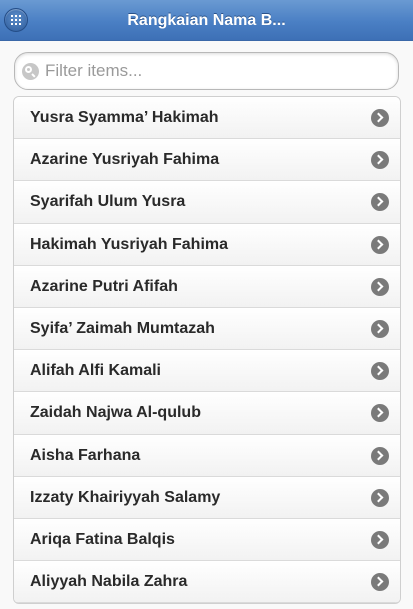 This screenshot has height=609, width=413. Describe the element at coordinates (122, 328) in the screenshot. I see `list-item-label: Syifa’ Zaimah Mumtazah` at that location.